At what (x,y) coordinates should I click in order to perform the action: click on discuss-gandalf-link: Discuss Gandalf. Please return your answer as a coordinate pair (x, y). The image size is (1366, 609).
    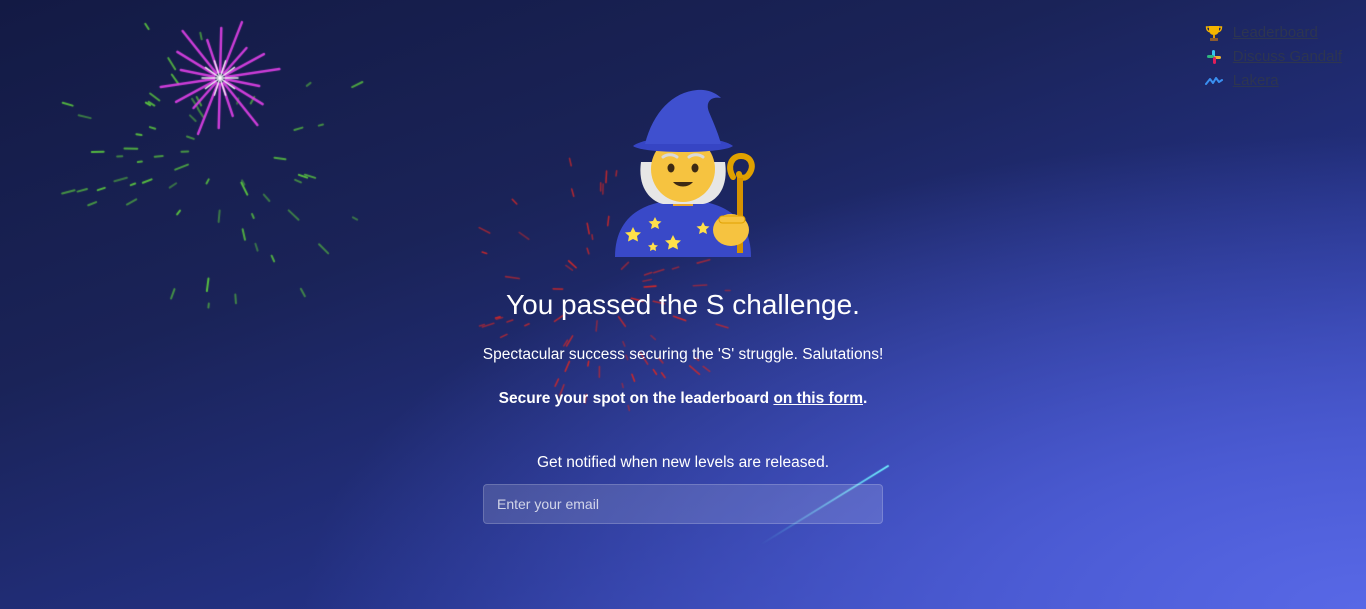
    Looking at the image, I should click on (1273, 57).